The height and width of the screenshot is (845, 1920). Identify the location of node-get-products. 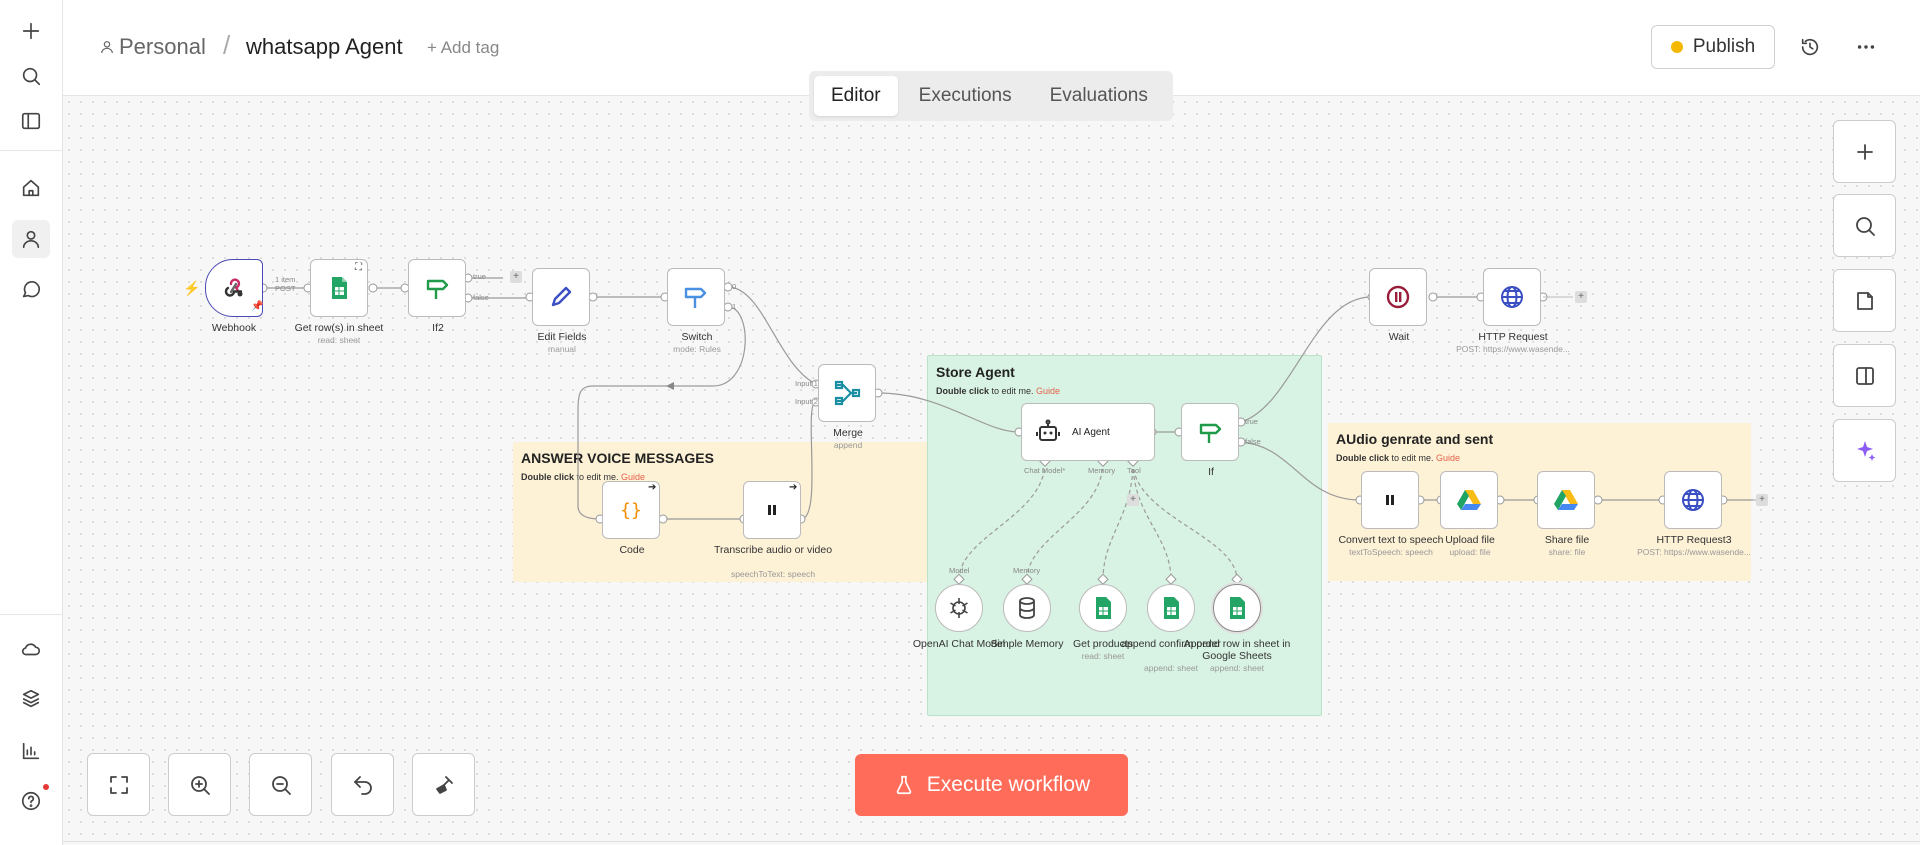
(1103, 608).